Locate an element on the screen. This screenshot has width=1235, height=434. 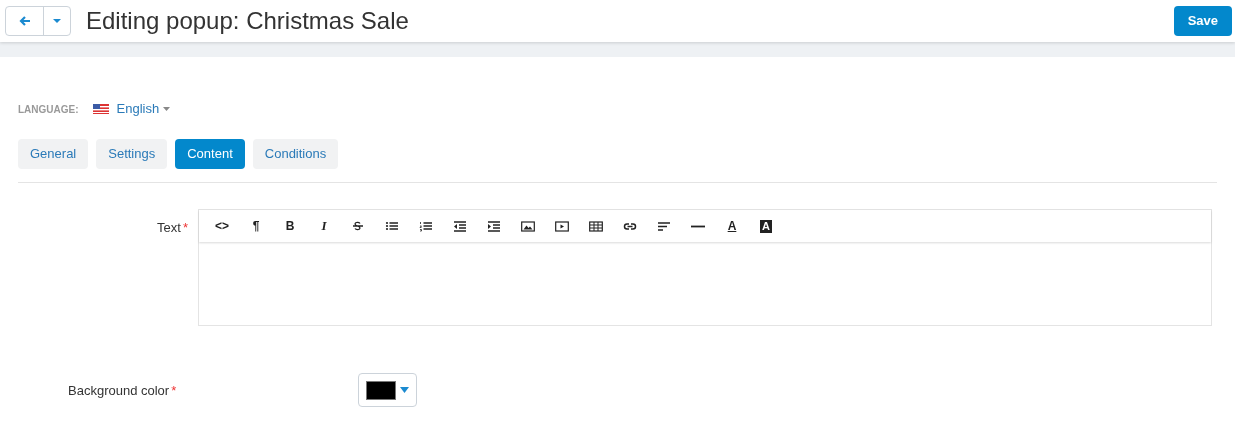
video-icon is located at coordinates (562, 226).